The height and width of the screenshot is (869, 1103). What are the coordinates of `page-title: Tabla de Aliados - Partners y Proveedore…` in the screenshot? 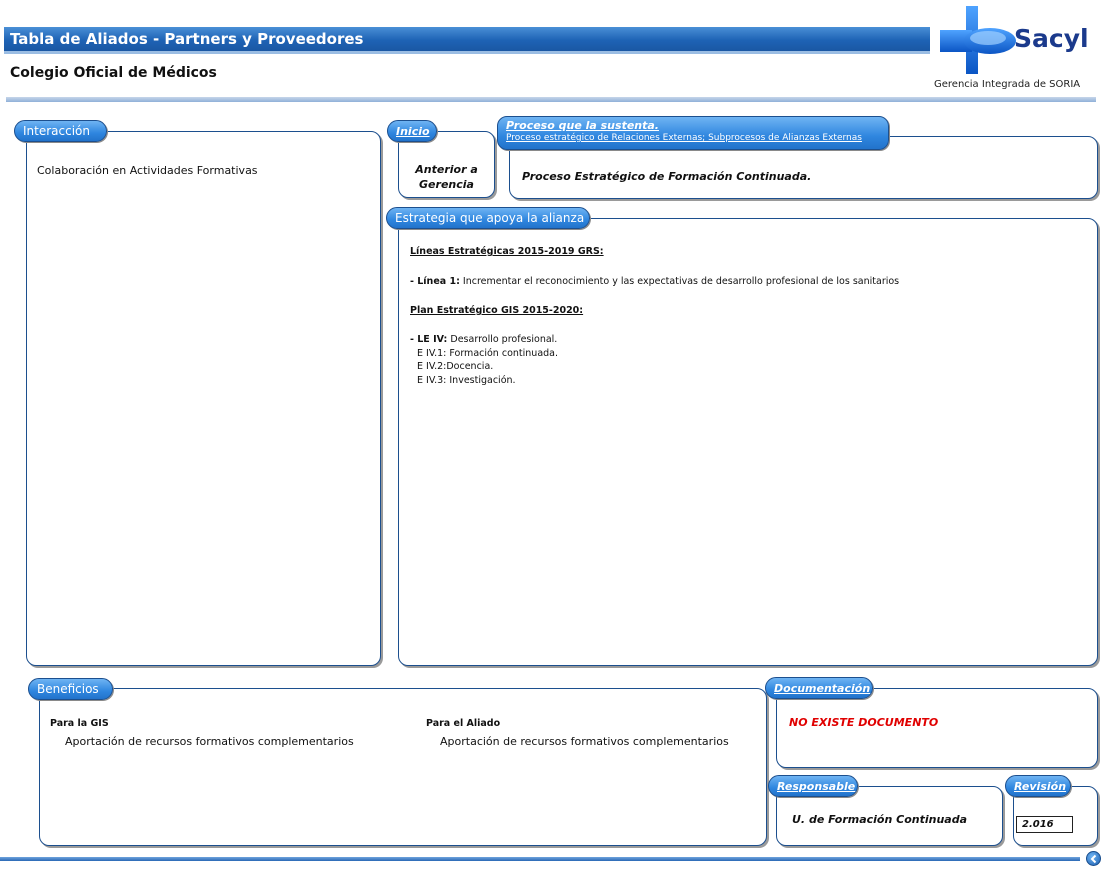 It's located at (187, 39).